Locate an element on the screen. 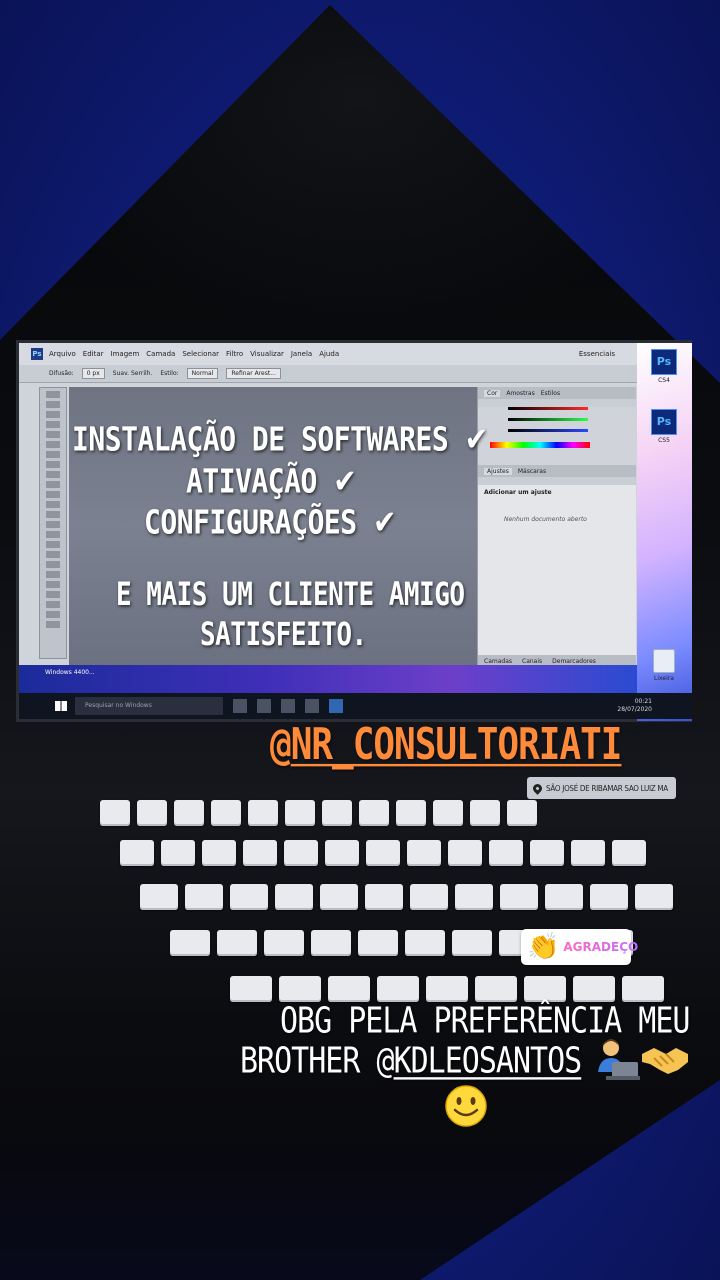 This screenshot has width=720, height=1280. taskbar-search-input: Pesquisar no Windows is located at coordinates (149, 706).